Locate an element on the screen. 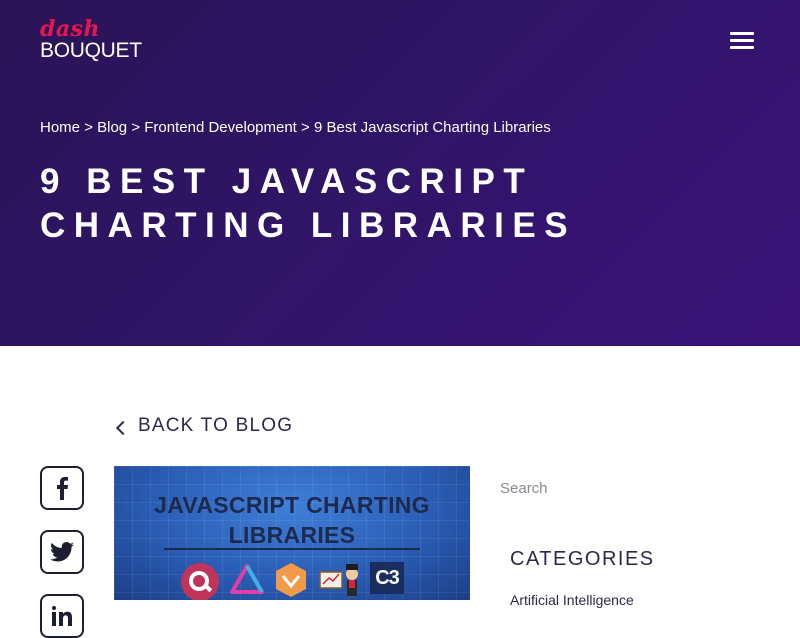 This screenshot has width=800, height=638. logo-bouquet-text: BOUQUET is located at coordinates (91, 50).